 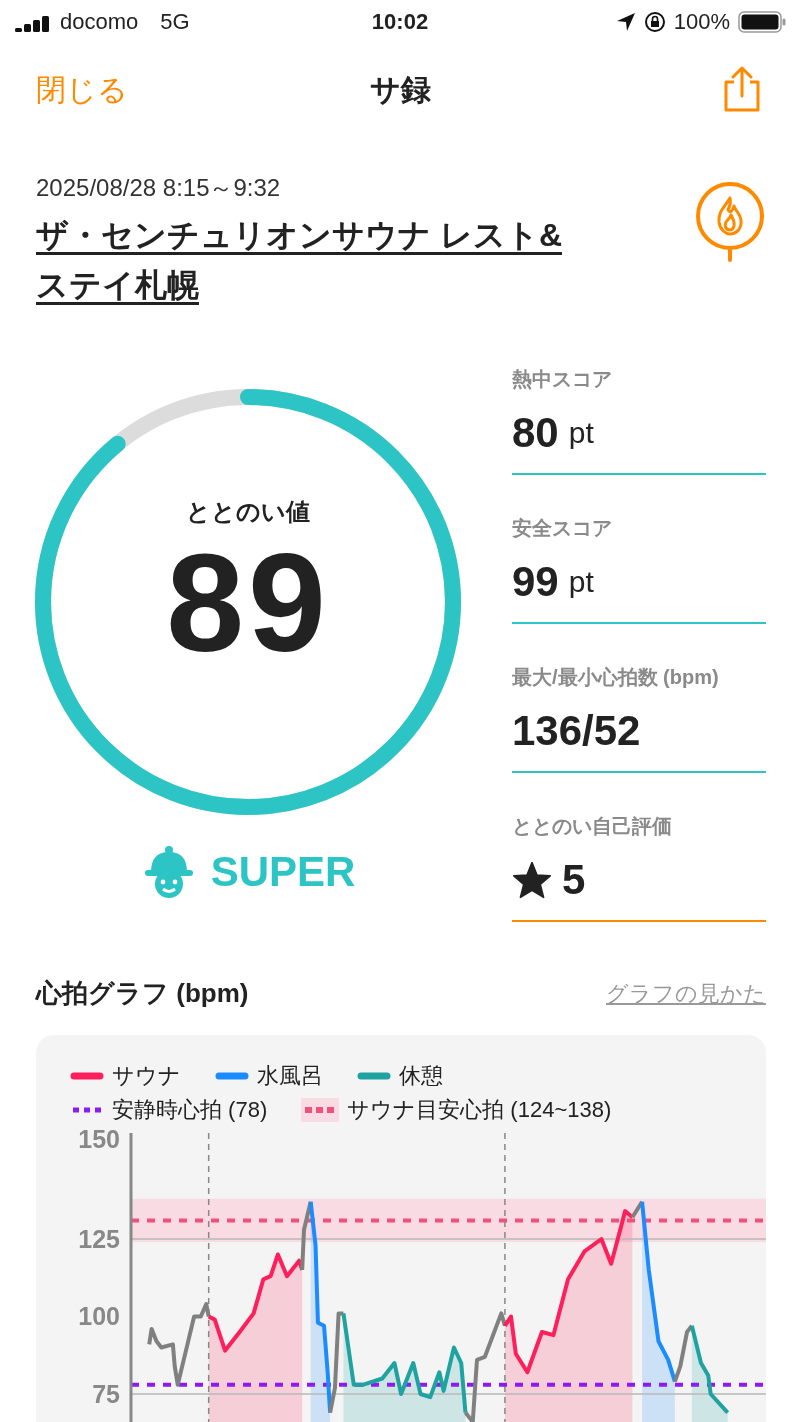 What do you see at coordinates (592, 826) in the screenshot?
I see `metric-label: ととのい自己評価` at bounding box center [592, 826].